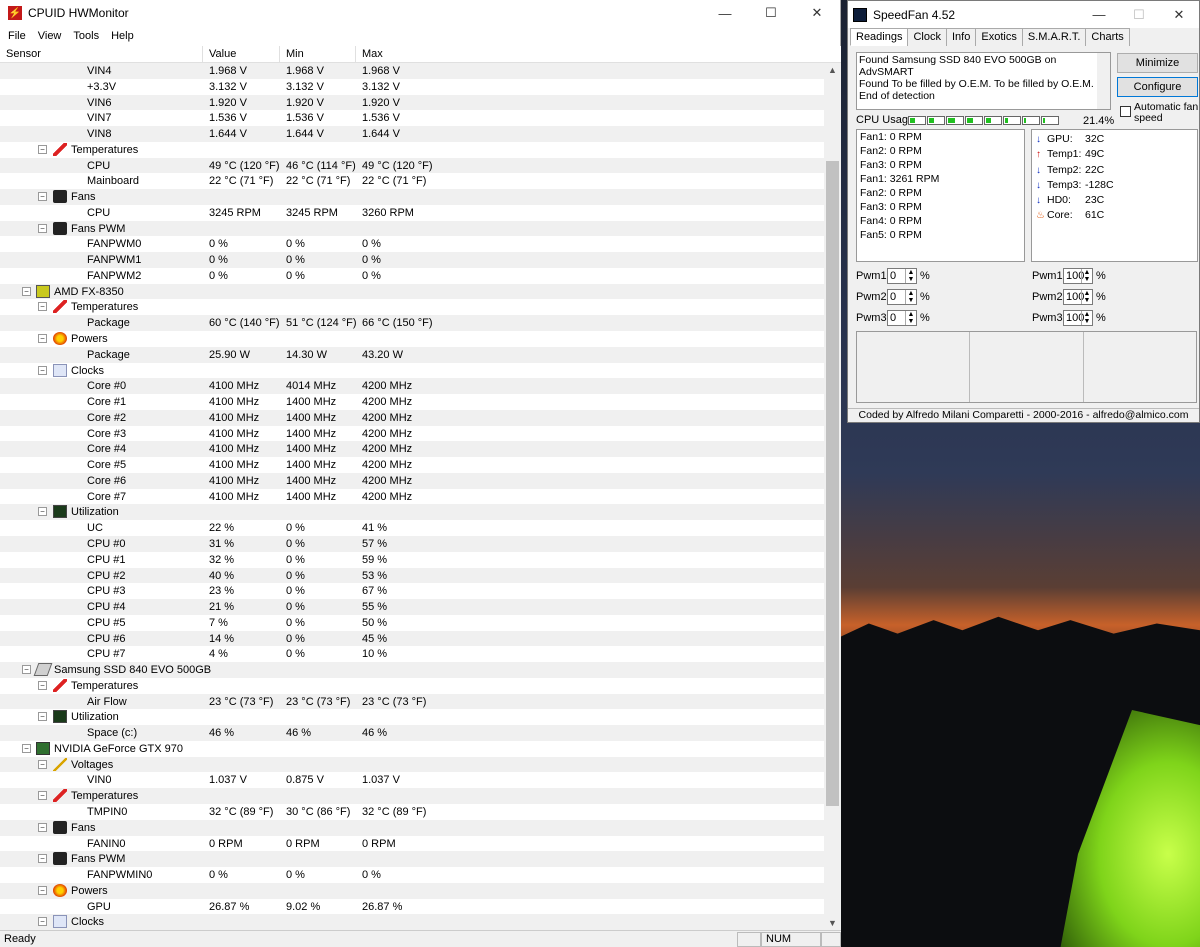 Image resolution: width=1200 pixels, height=947 pixels. Describe the element at coordinates (412, 844) in the screenshot. I see `sensor-row: FANIN0 0 RPM 0 RPM 0 RPM` at that location.